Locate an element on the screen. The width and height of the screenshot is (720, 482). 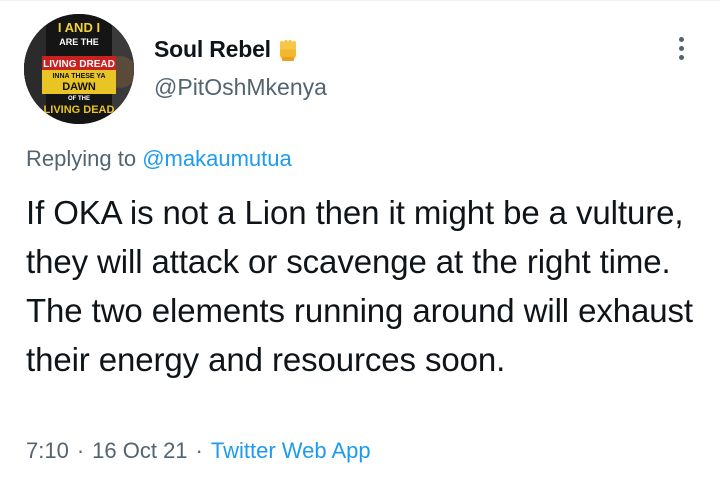
tweet-meta: 7:10 · 16 Oct 21 · Twitter Web App is located at coordinates (198, 451).